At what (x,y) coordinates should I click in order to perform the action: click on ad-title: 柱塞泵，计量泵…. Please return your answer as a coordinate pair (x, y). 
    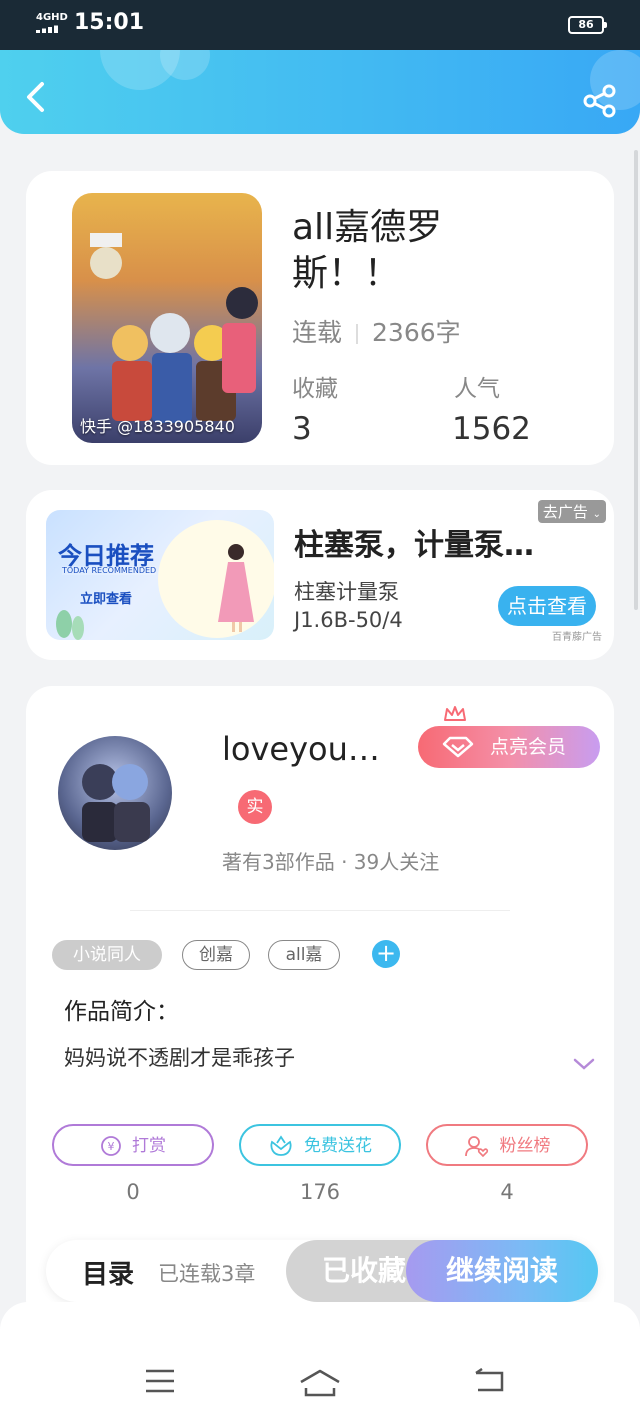
    Looking at the image, I should click on (414, 545).